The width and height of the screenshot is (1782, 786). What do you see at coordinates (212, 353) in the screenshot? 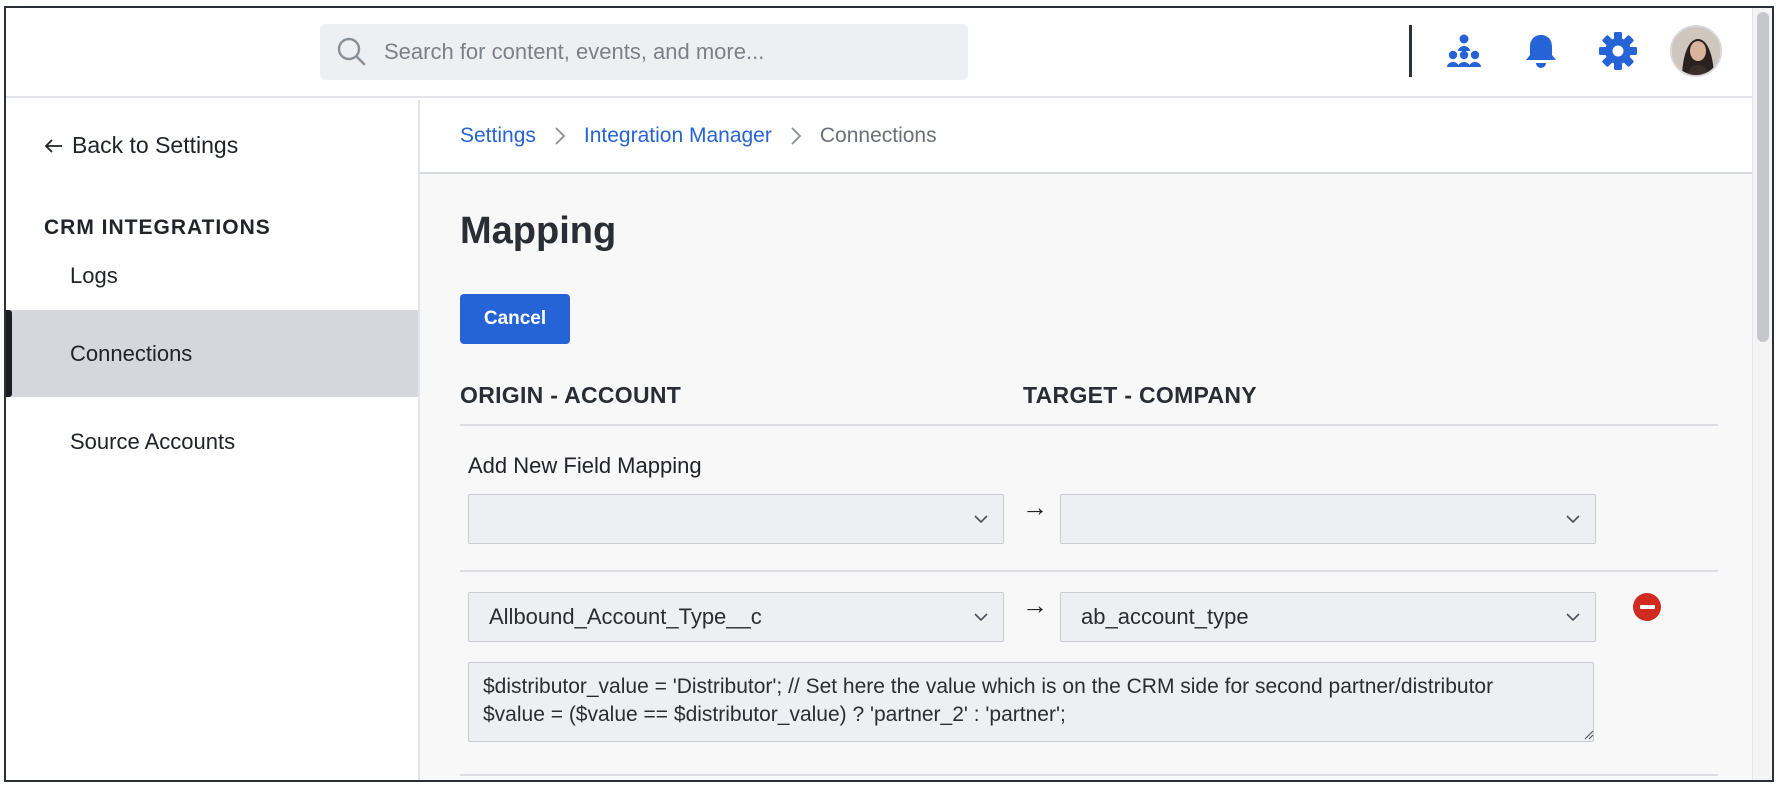
I see `sidebar-item-connections: Connections` at bounding box center [212, 353].